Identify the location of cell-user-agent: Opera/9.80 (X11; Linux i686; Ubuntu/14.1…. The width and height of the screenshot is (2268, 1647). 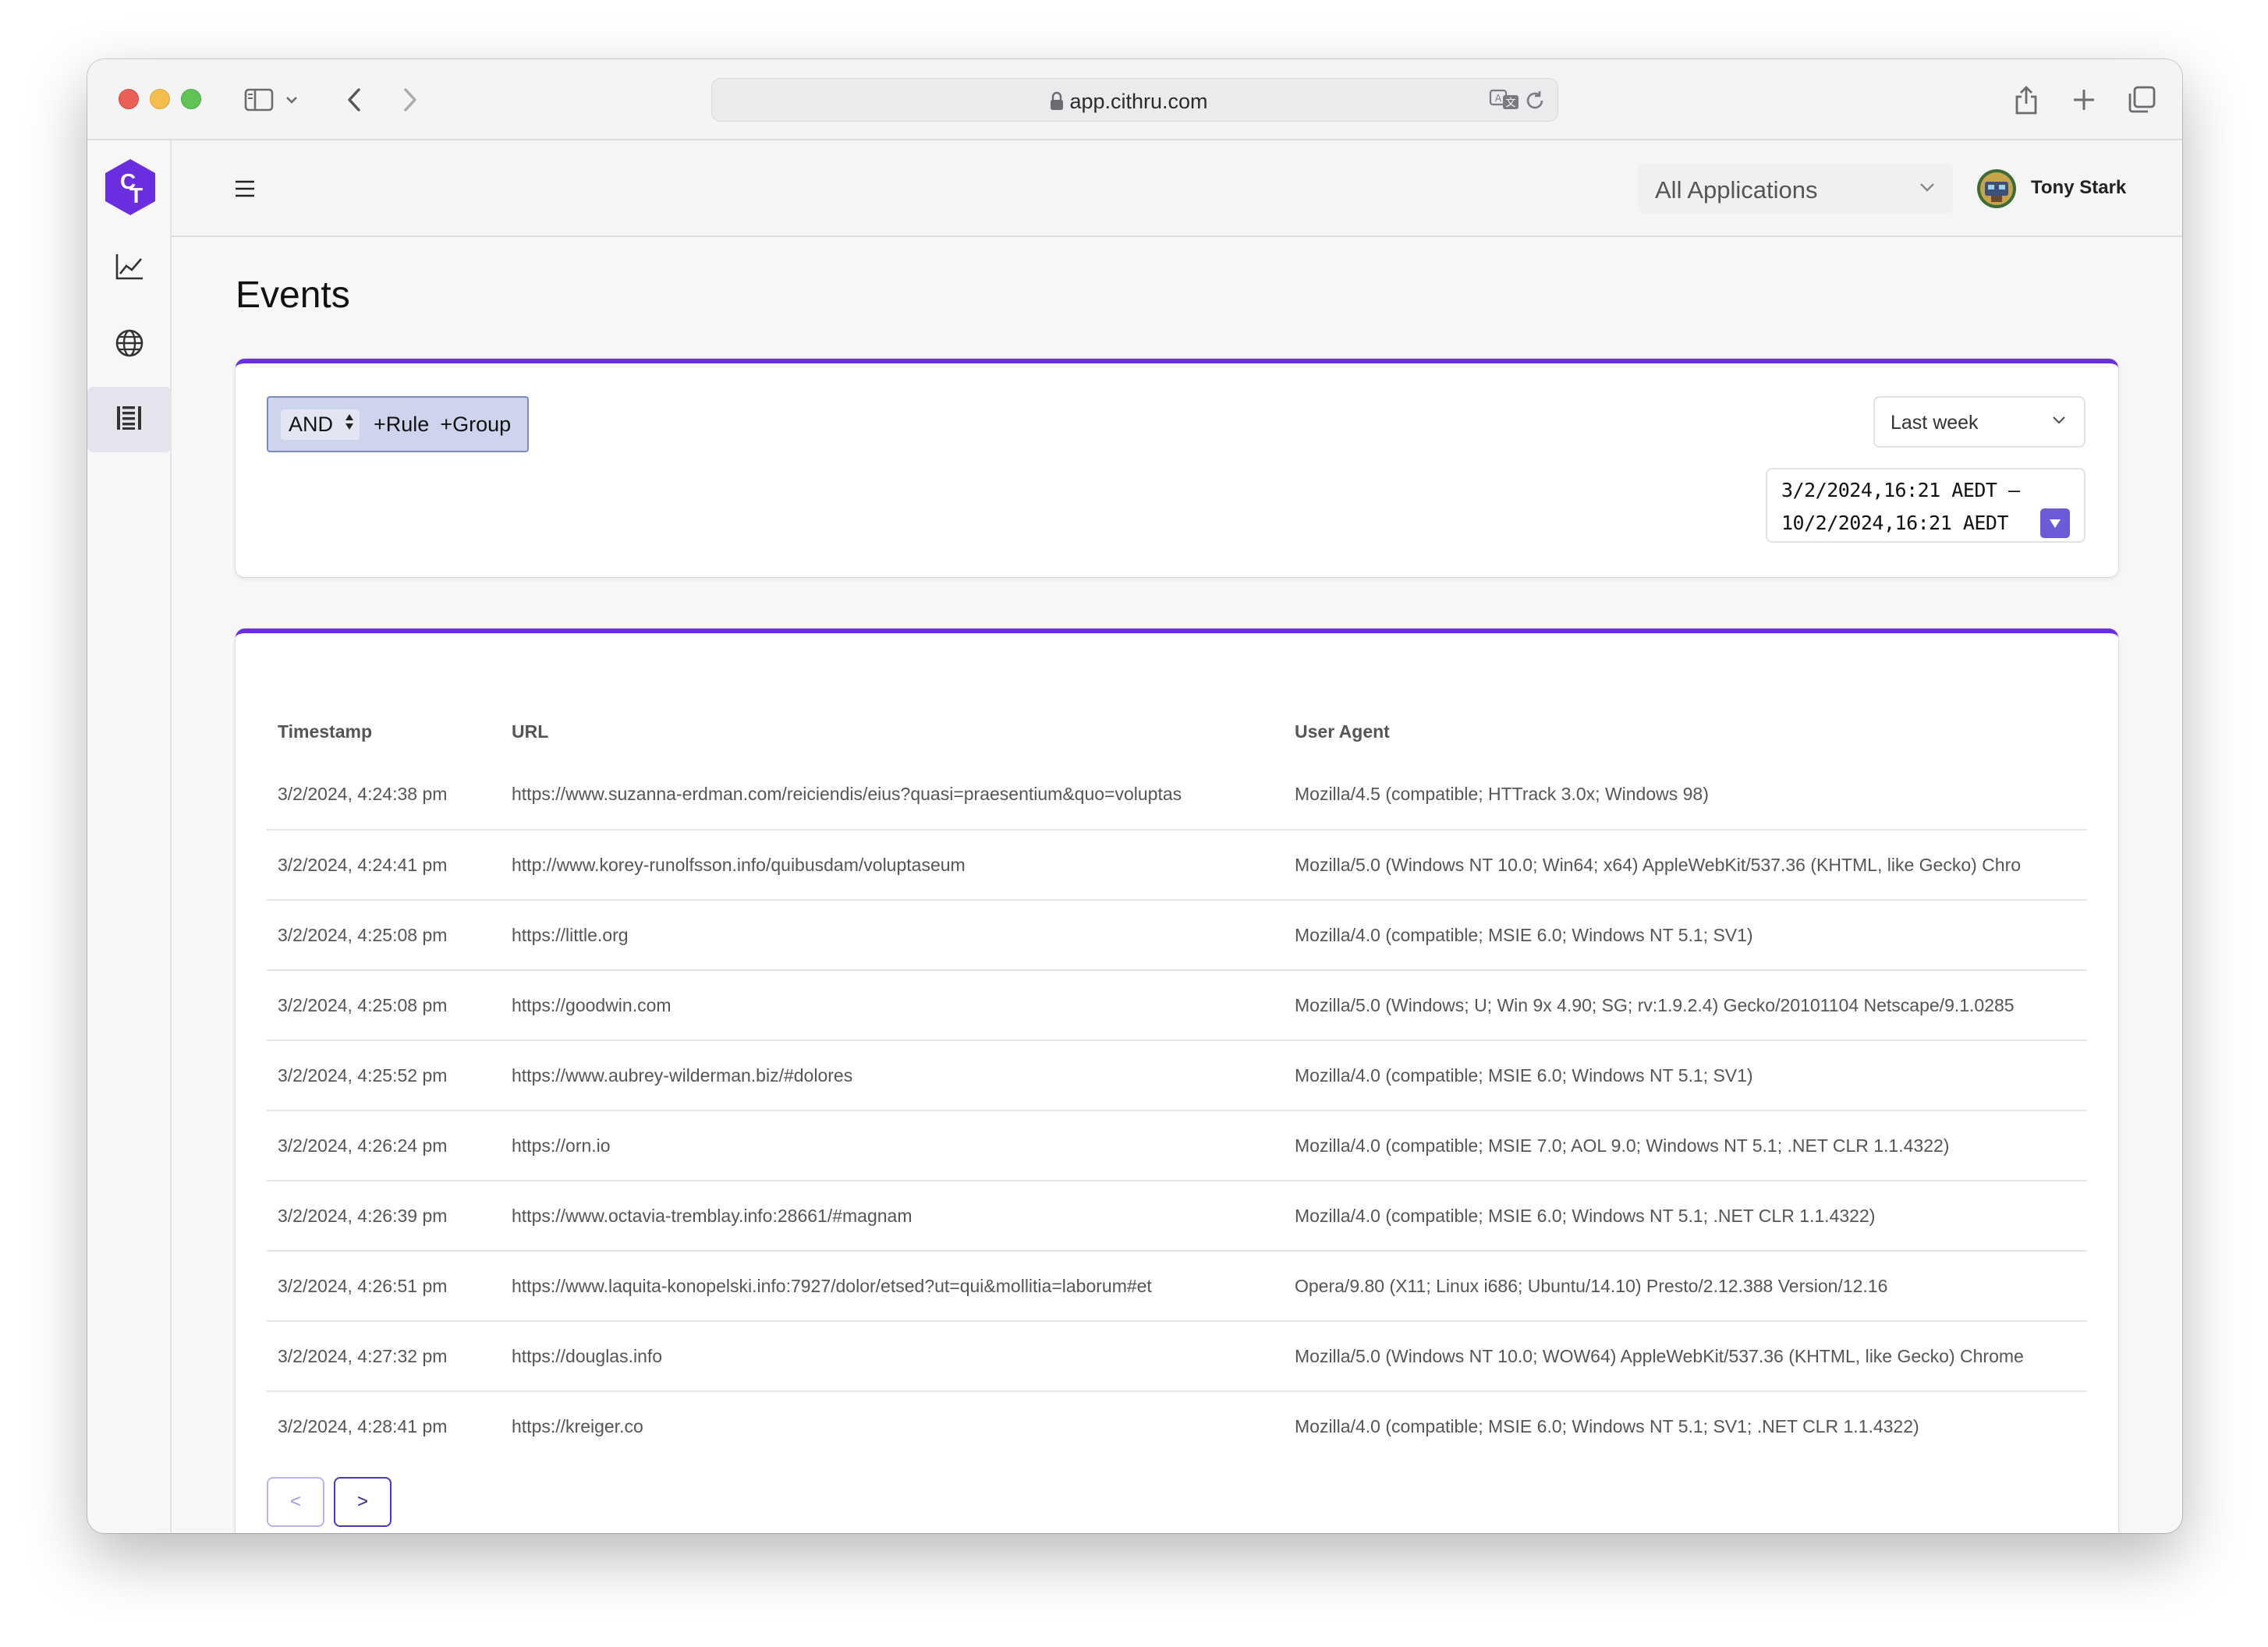
(1685, 1286).